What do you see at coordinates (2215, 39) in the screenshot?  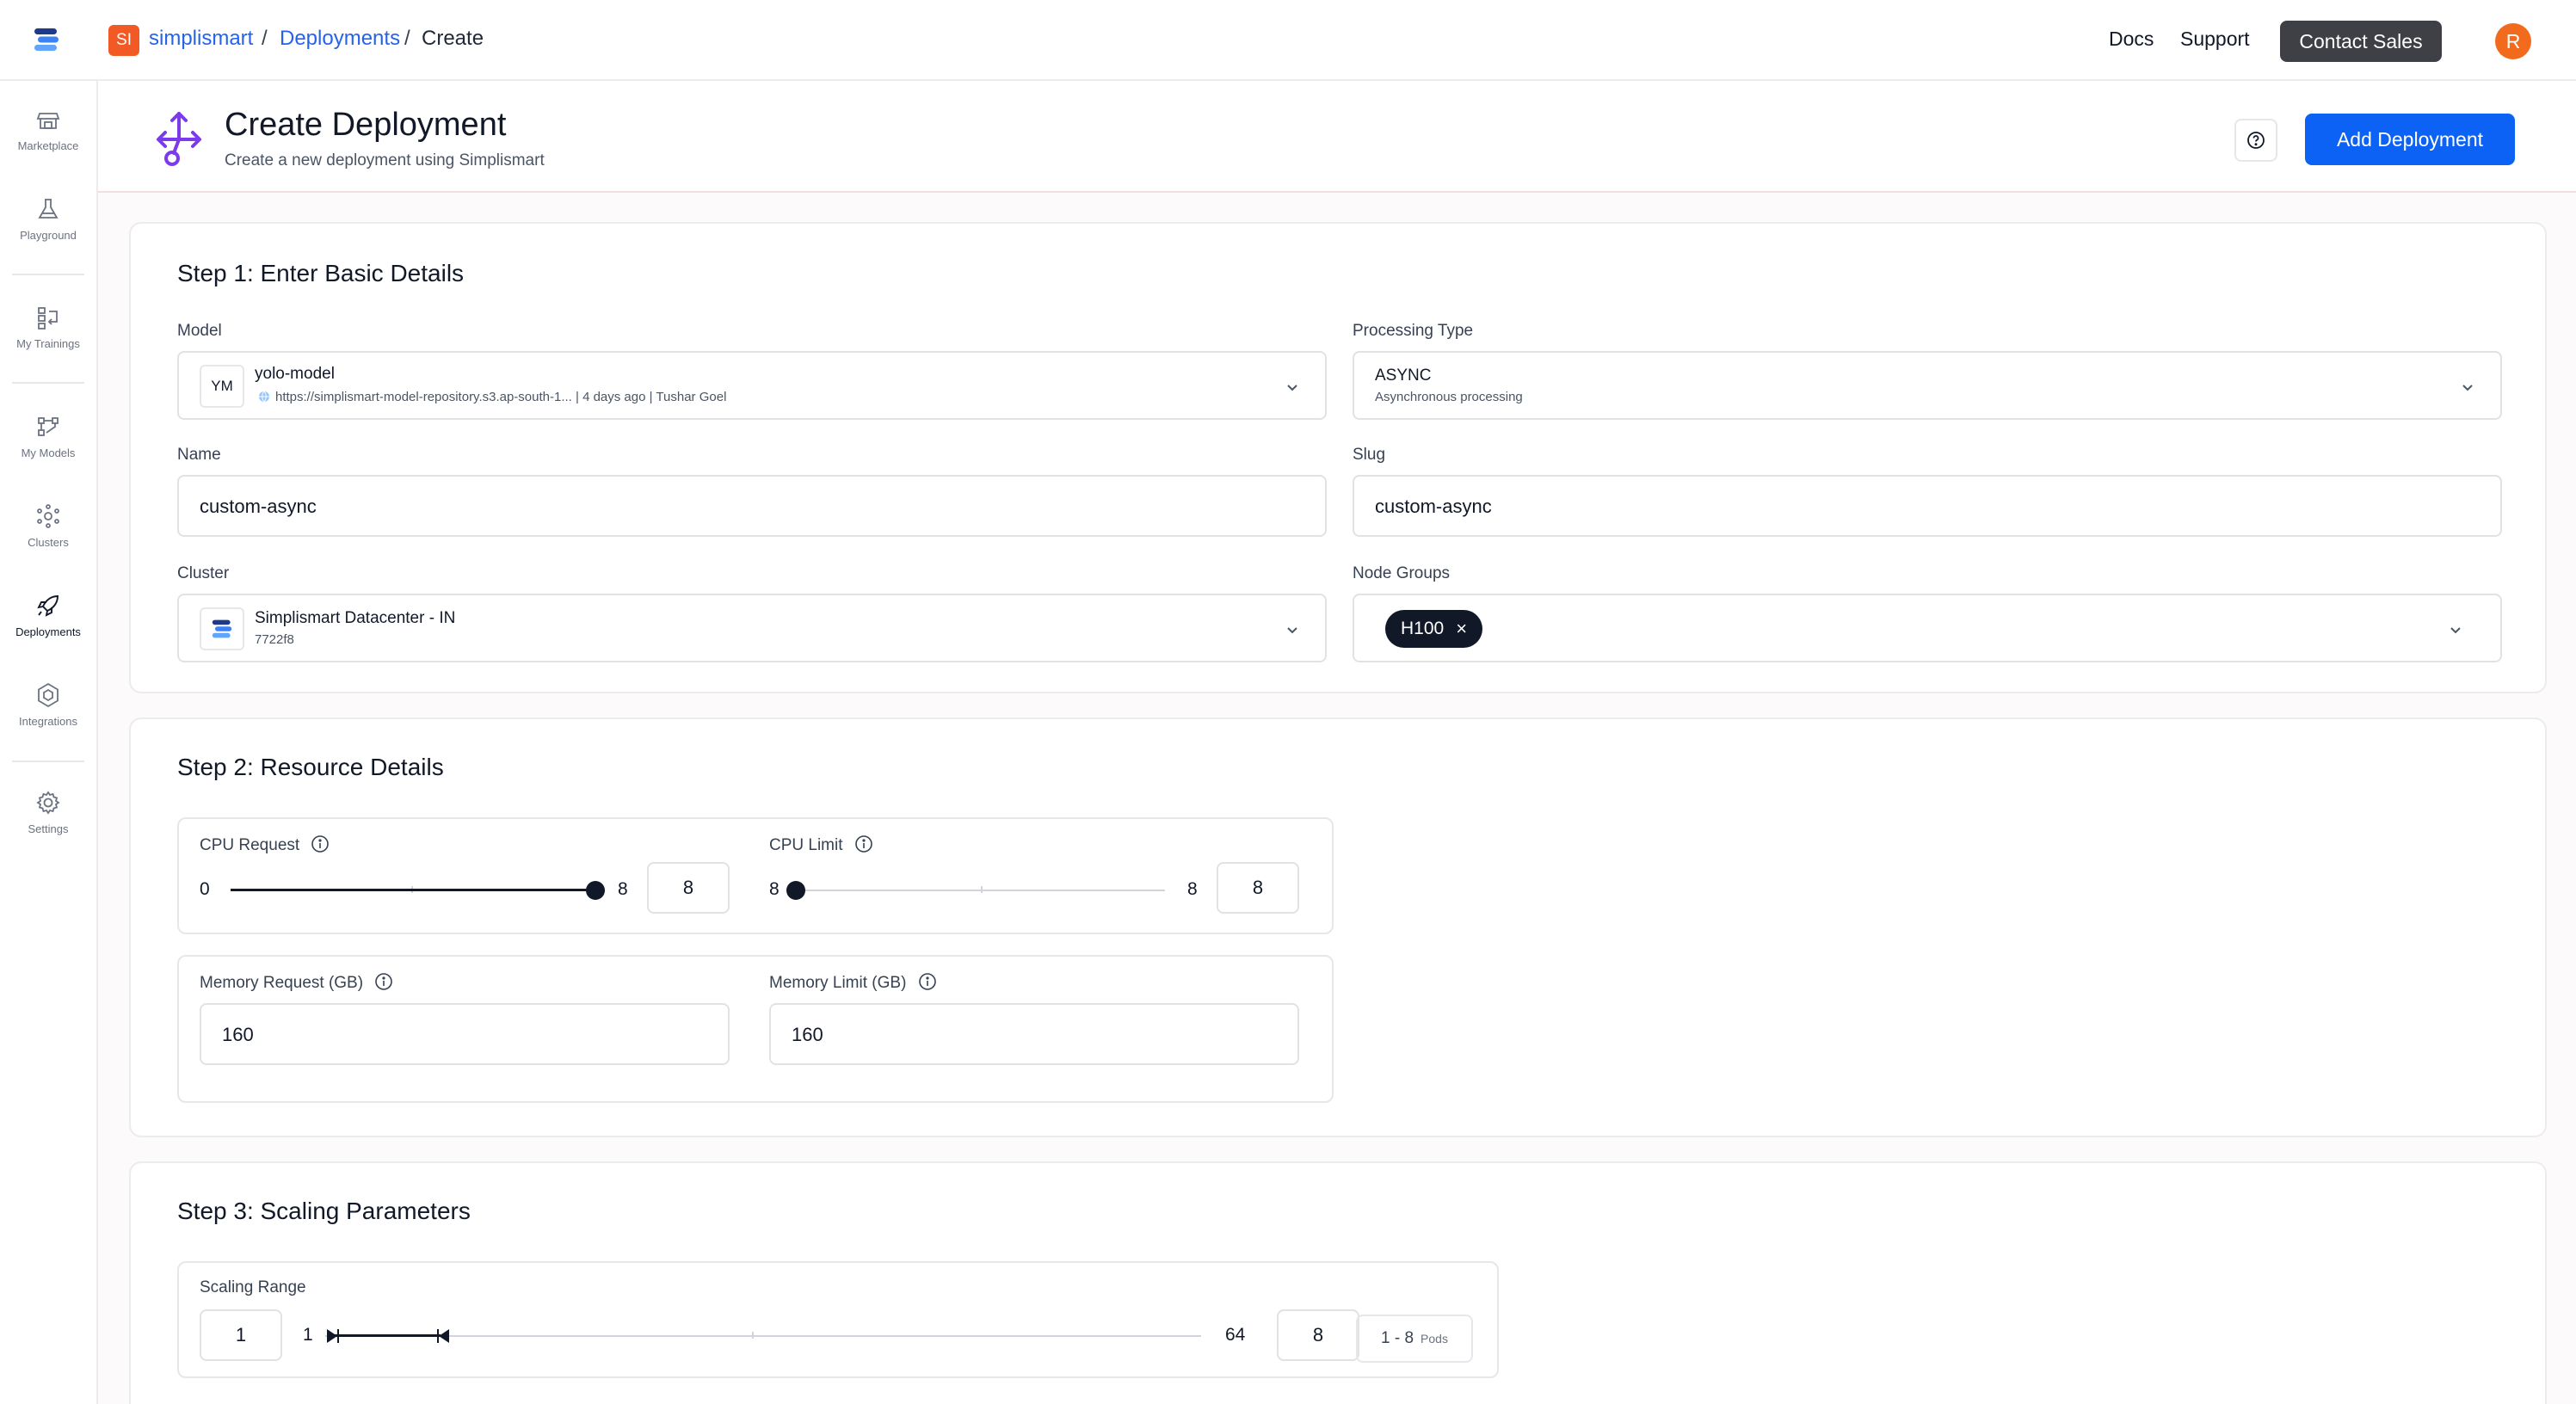 I see `support-link: Support` at bounding box center [2215, 39].